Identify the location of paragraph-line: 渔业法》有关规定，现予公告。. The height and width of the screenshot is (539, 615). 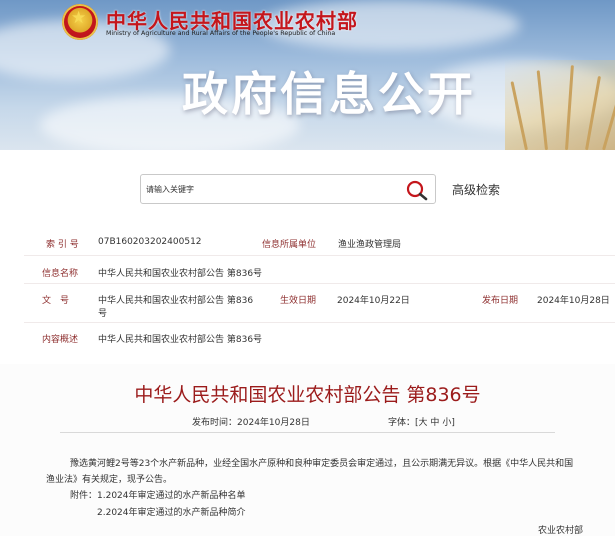
(109, 480).